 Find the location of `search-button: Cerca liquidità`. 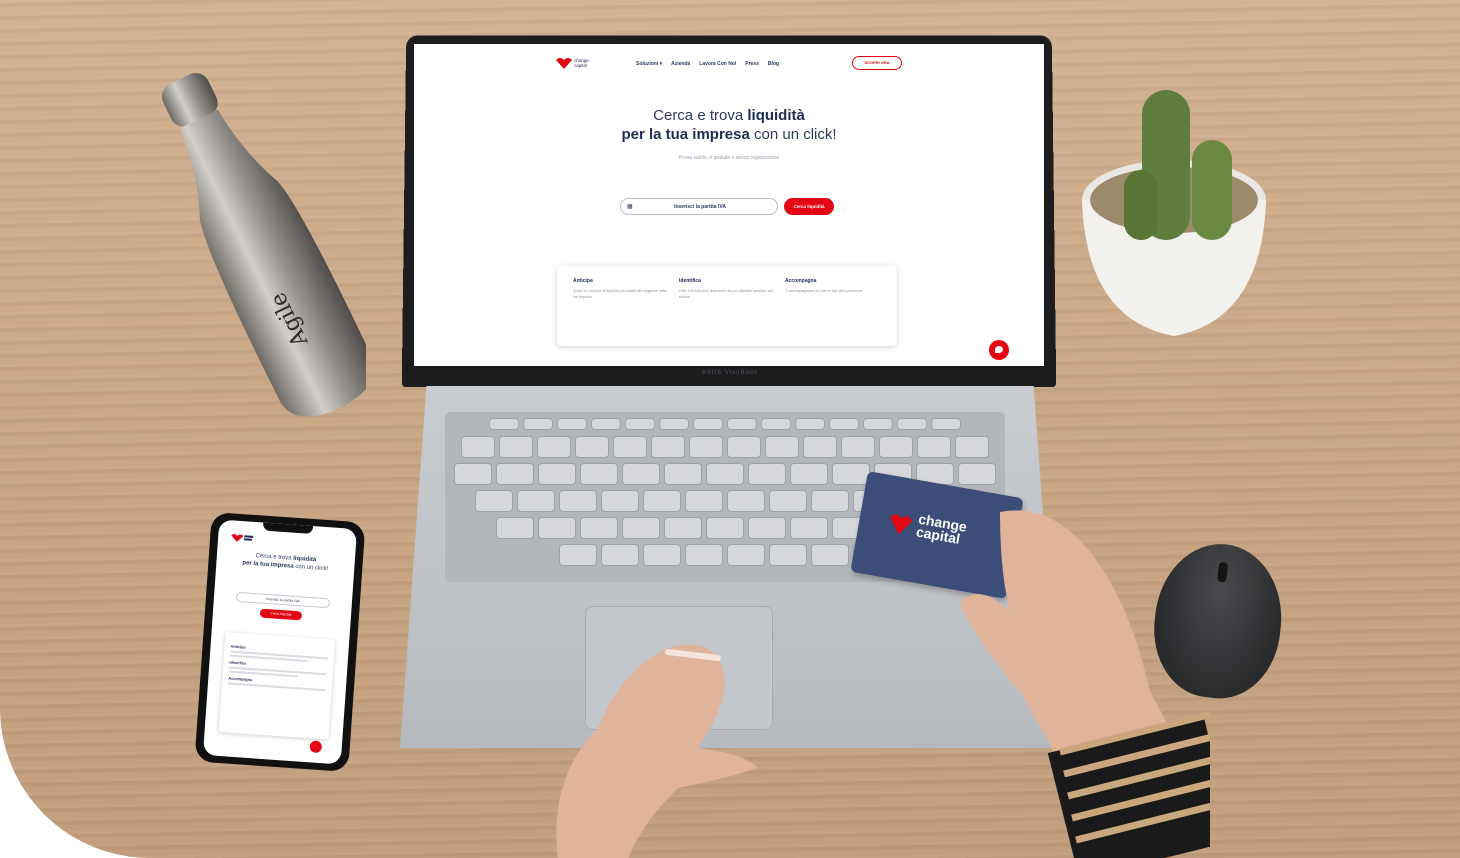

search-button: Cerca liquidità is located at coordinates (809, 206).